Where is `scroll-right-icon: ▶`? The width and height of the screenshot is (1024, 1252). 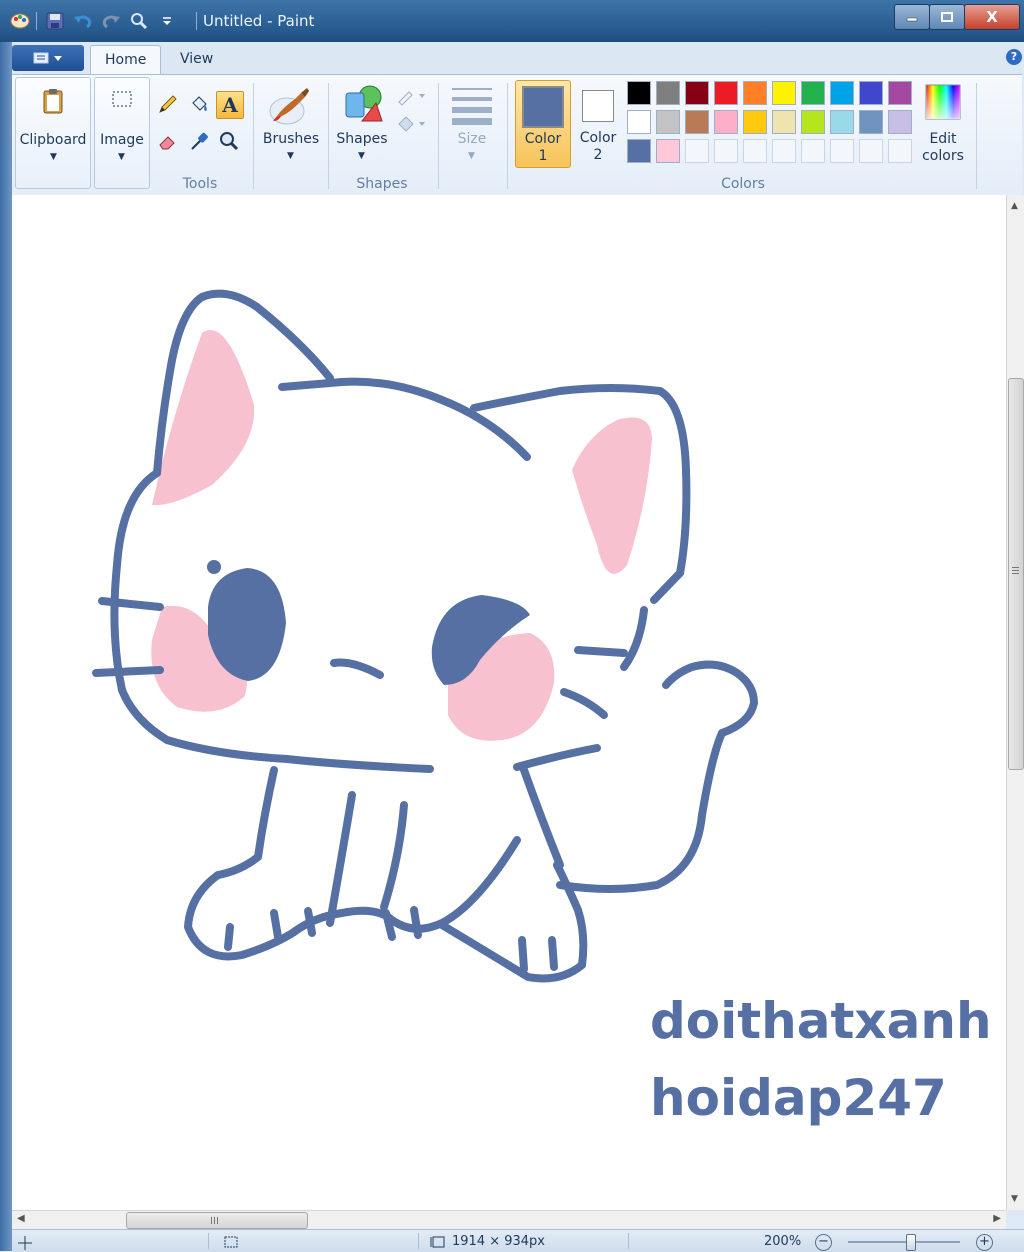
scroll-right-icon: ▶ is located at coordinates (997, 1218).